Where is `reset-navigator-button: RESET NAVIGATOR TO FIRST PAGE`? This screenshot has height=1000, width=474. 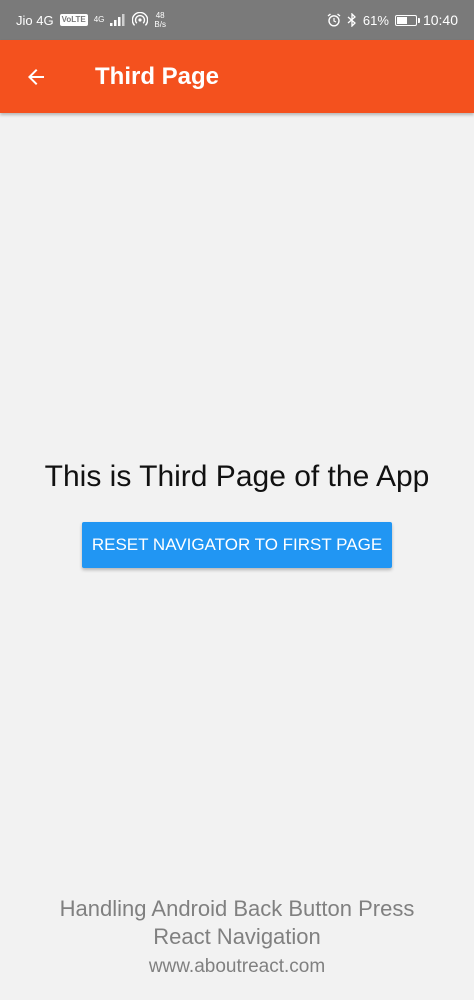
reset-navigator-button: RESET NAVIGATOR TO FIRST PAGE is located at coordinates (237, 545).